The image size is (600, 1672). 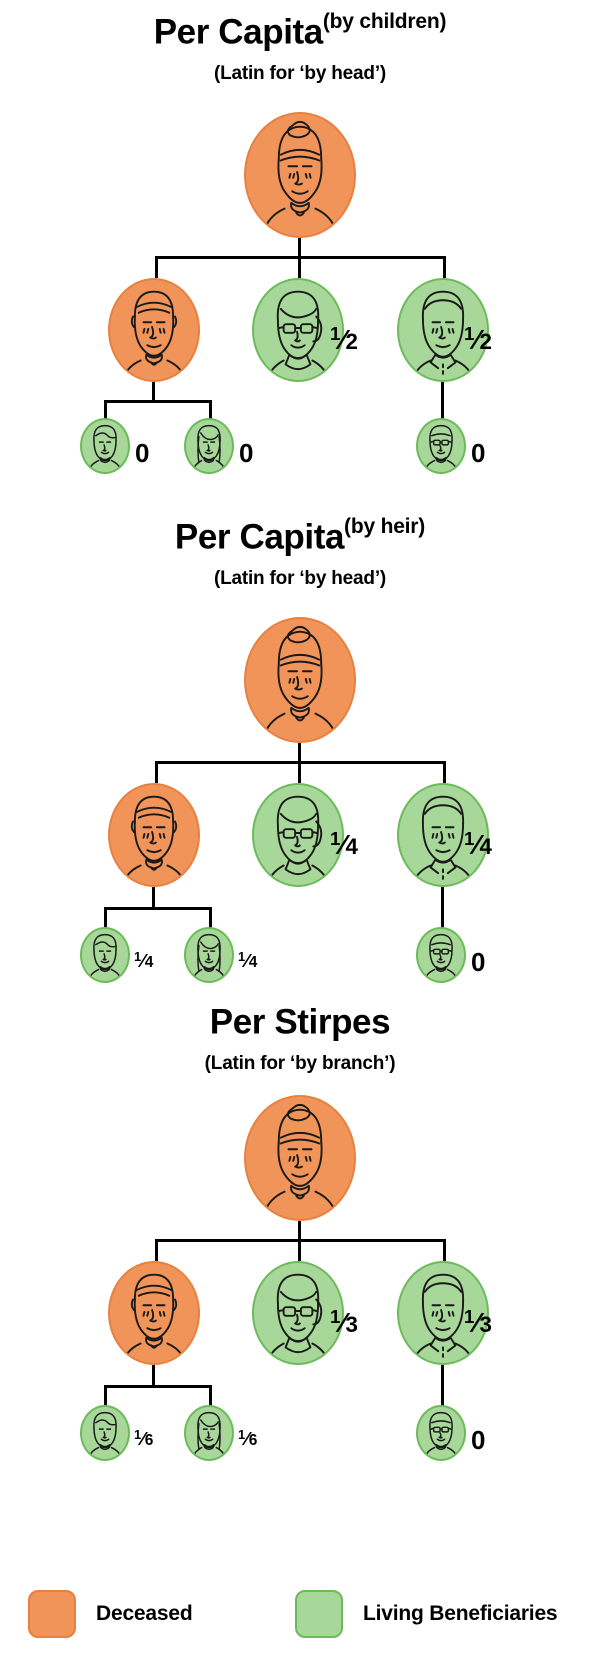 I want to click on section-2-title-row: Per Capita(by heir), so click(x=300, y=536).